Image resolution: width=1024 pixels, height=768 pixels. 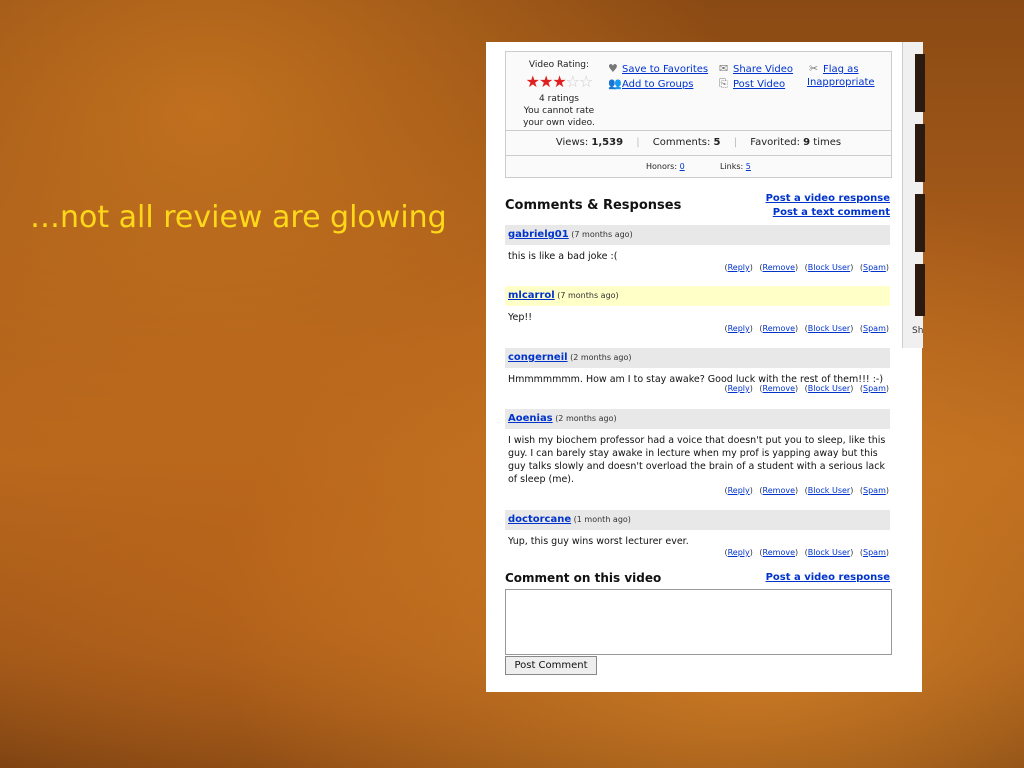 I want to click on ratings-count: 4 ratings, so click(x=559, y=99).